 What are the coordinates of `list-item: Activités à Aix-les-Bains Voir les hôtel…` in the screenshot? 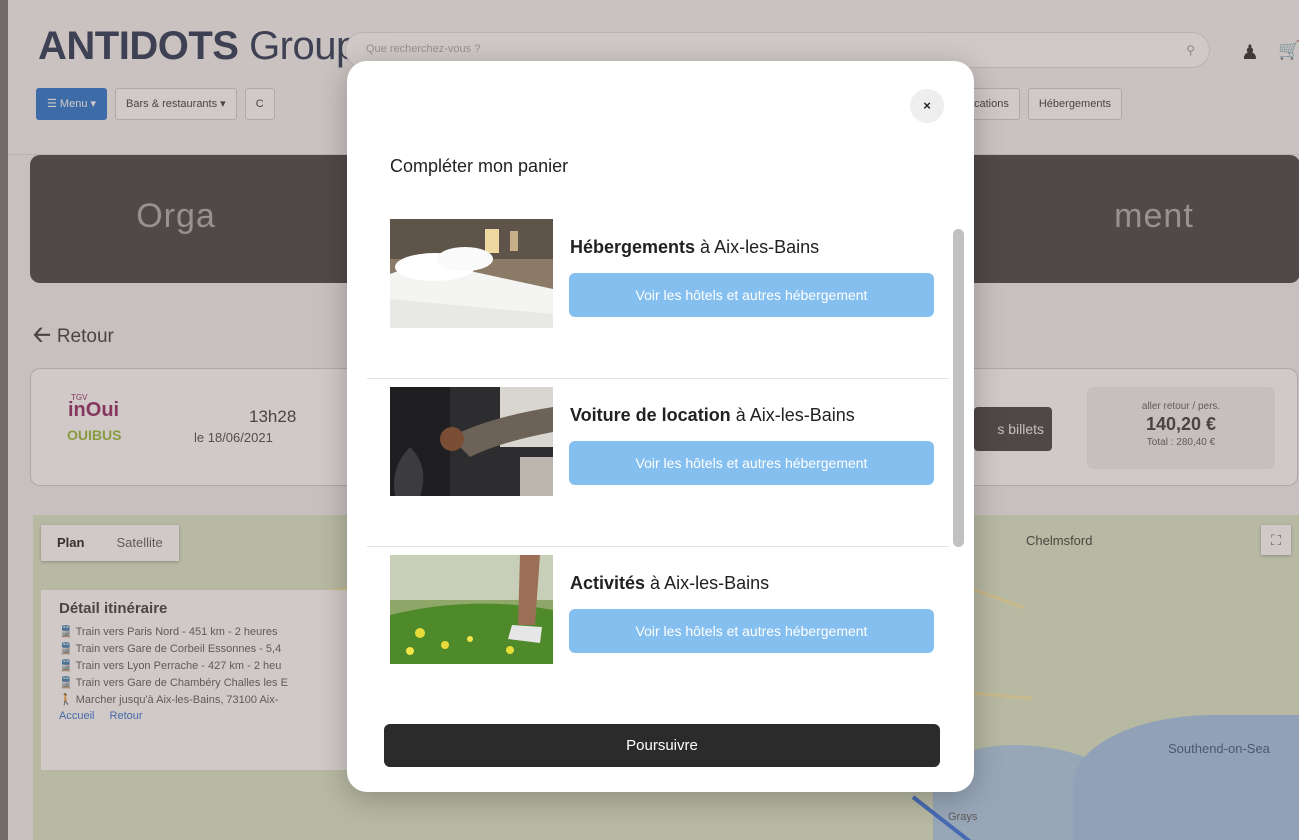 It's located at (658, 631).